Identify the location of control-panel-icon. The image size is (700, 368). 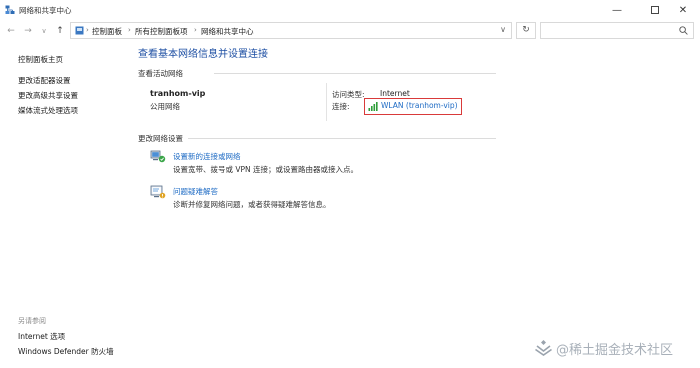
(79, 30).